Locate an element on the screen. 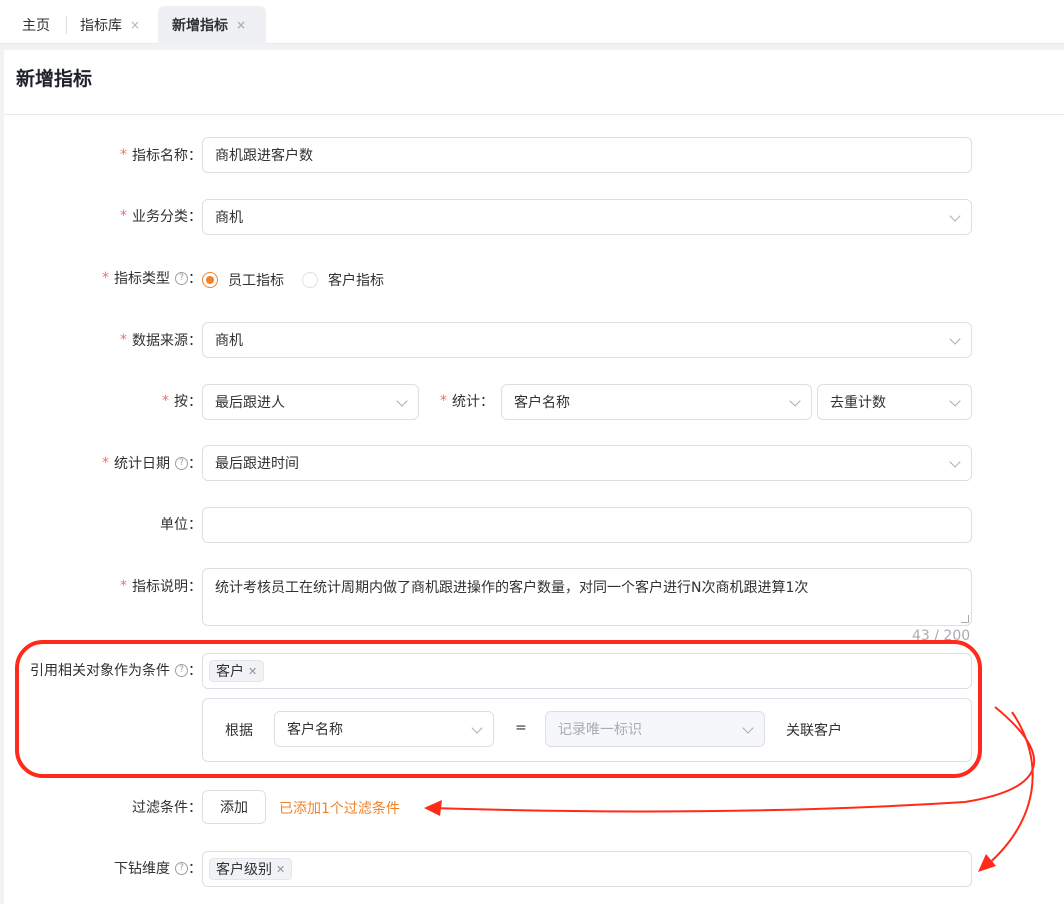 This screenshot has width=1064, height=904. tab-metric-library: 指标库 × is located at coordinates (110, 25).